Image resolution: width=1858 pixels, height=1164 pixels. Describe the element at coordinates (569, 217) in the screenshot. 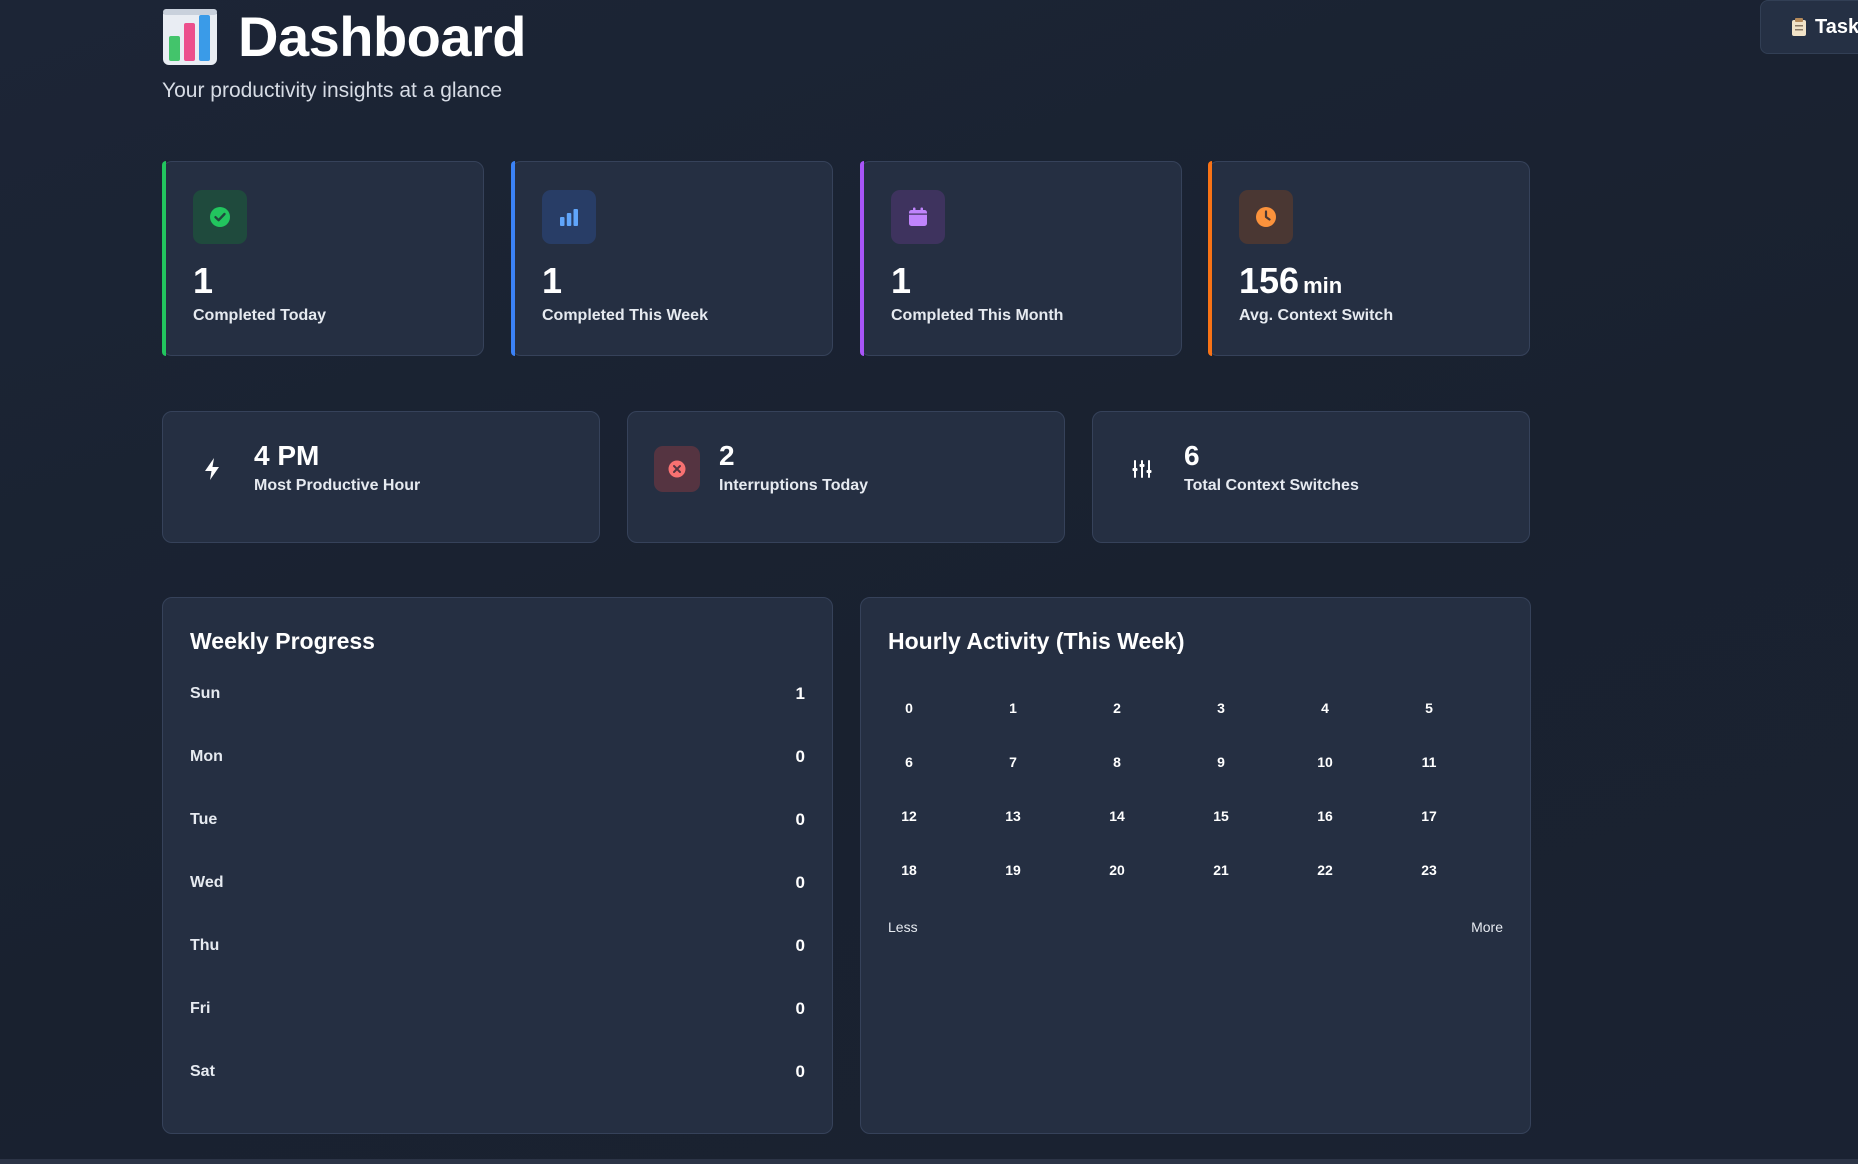

I see `bar-chart-icon` at that location.